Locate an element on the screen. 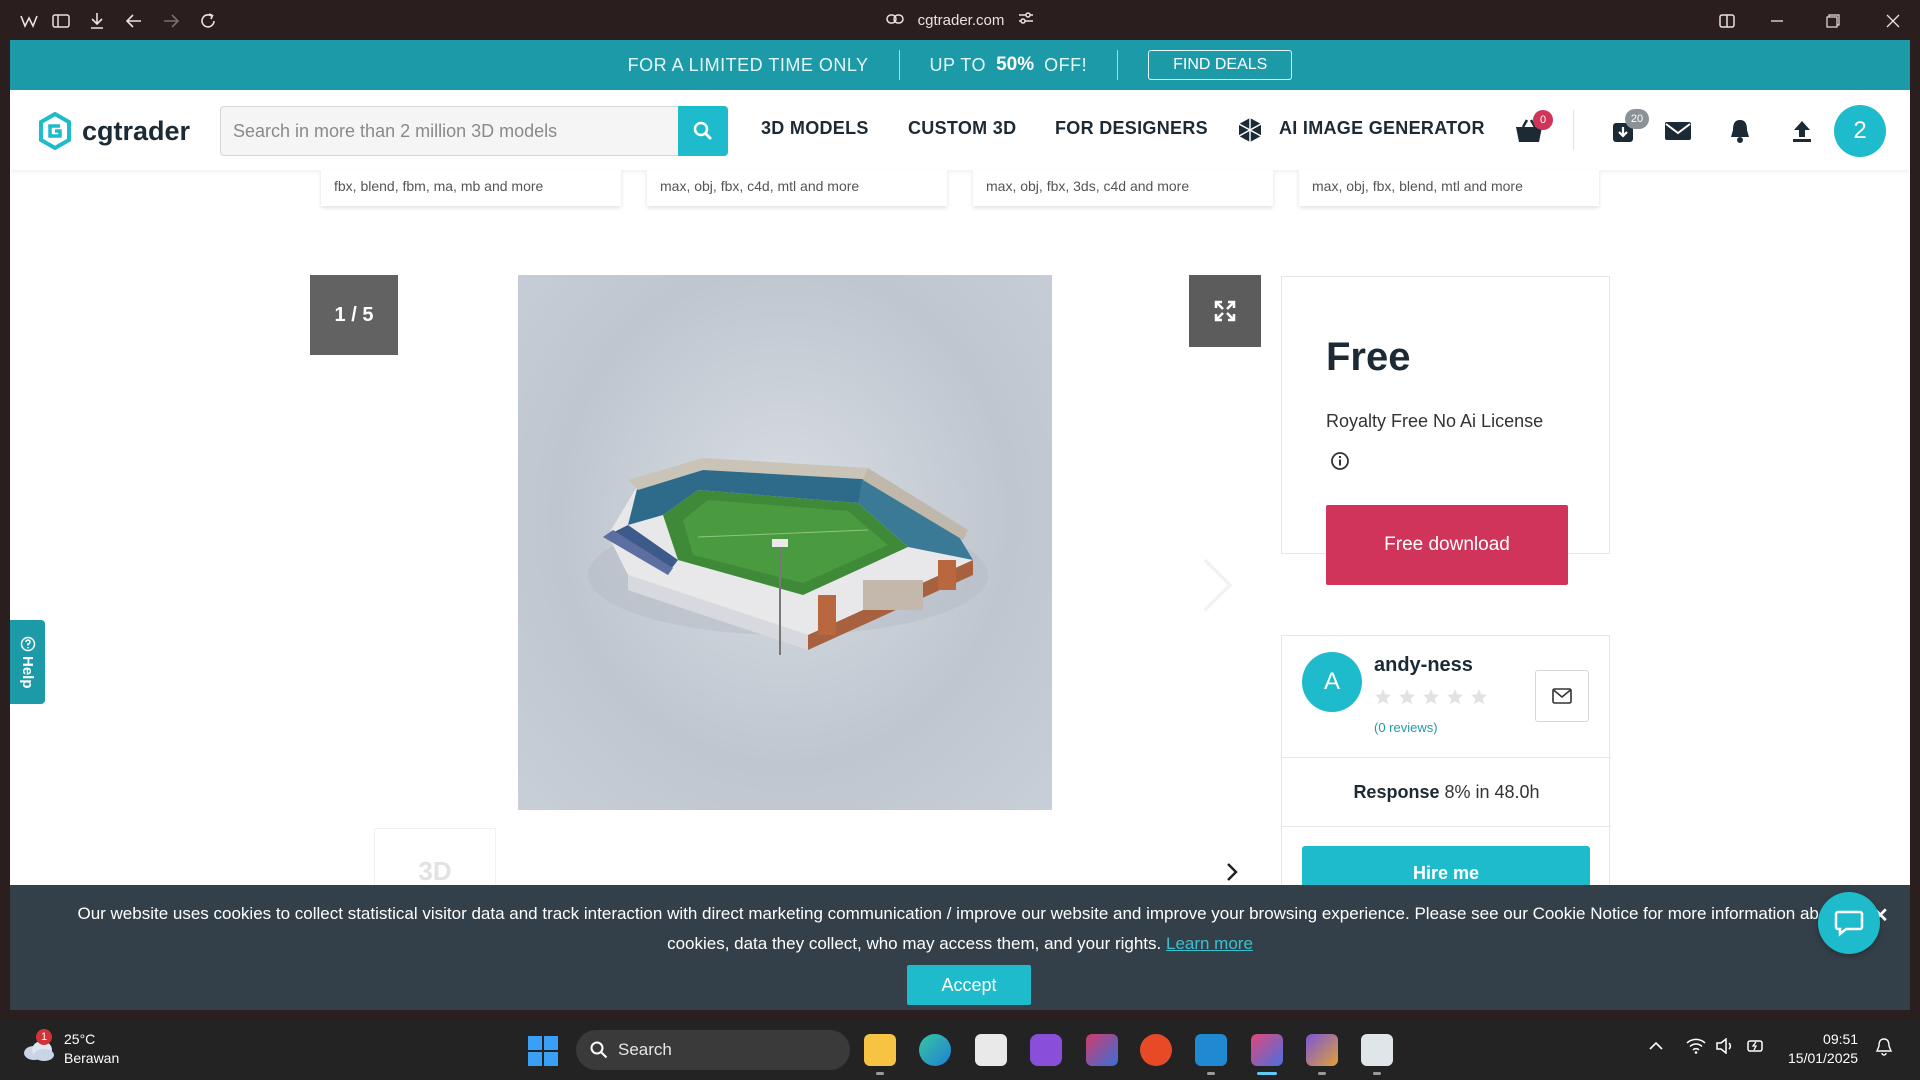  wps-office-icon is located at coordinates (1156, 1050).